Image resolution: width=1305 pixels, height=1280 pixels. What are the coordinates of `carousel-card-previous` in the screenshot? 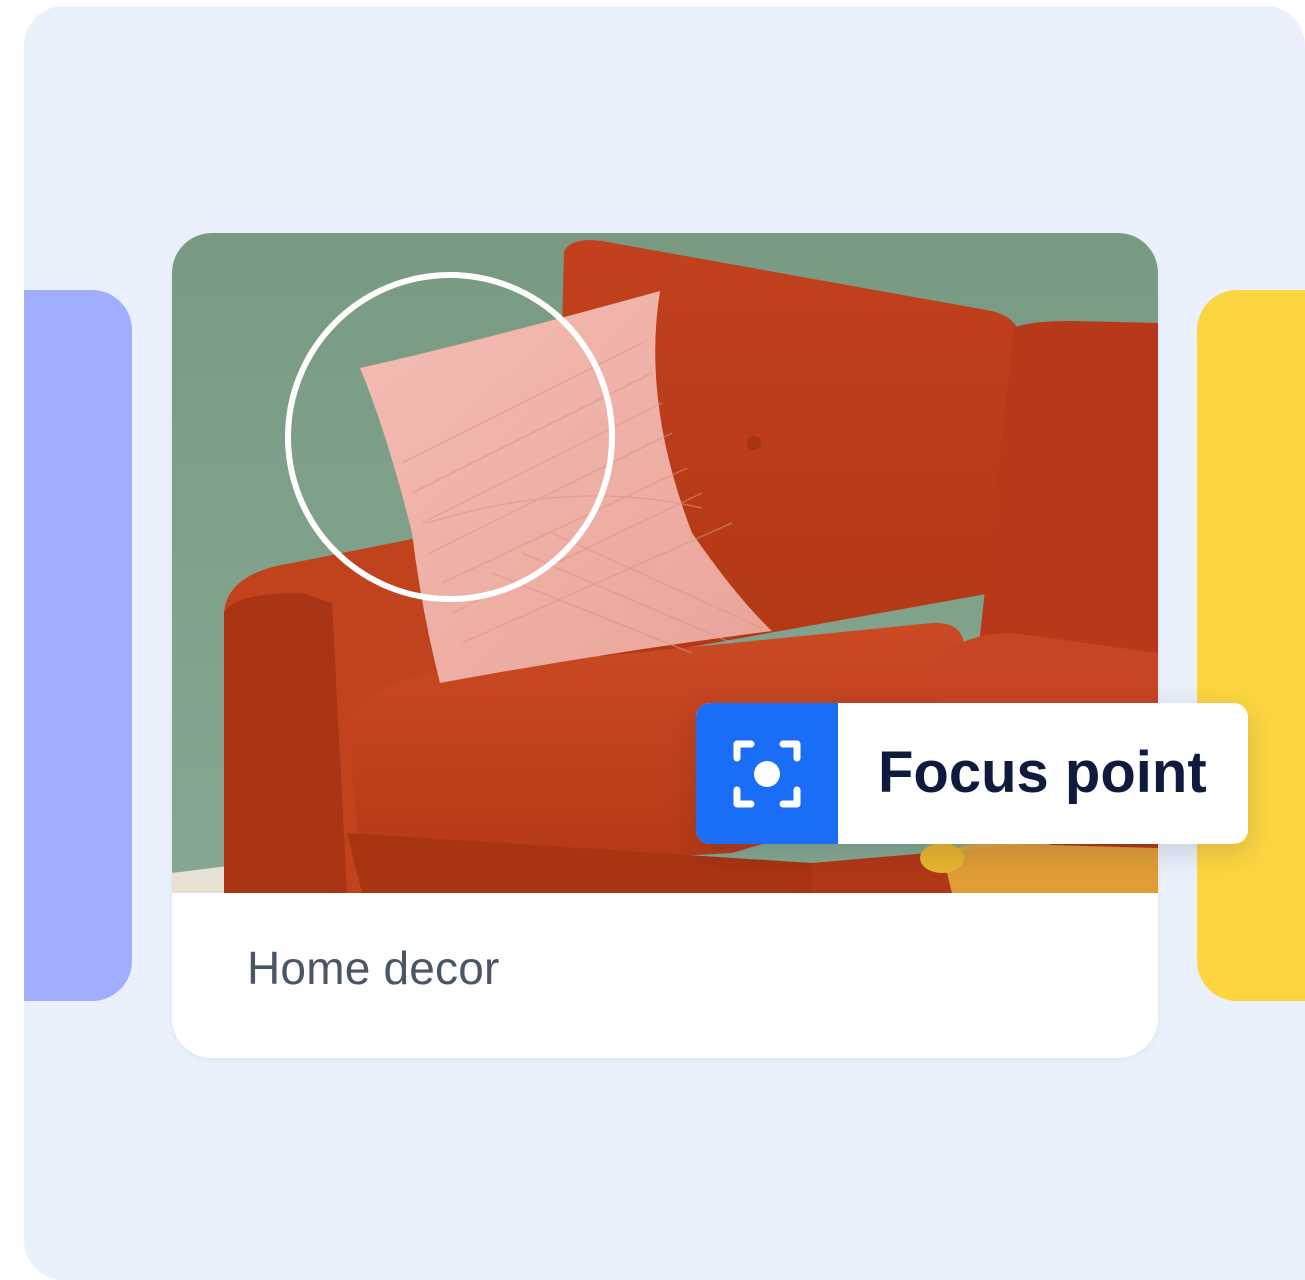 It's located at (78, 645).